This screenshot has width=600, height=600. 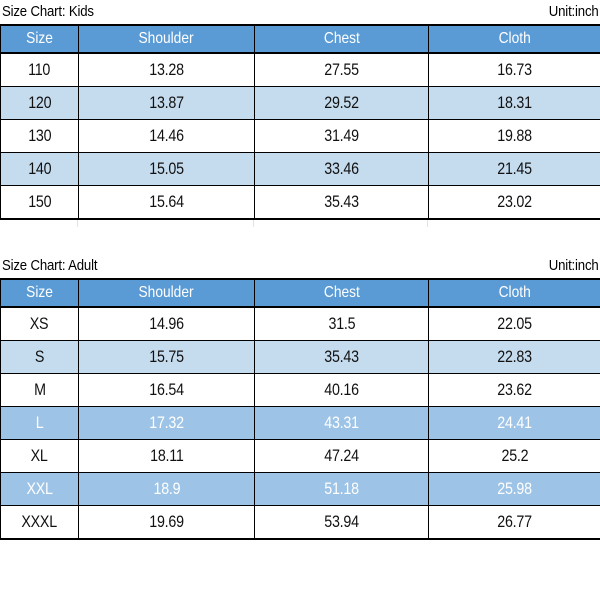 I want to click on cell-size: XL, so click(x=39, y=456).